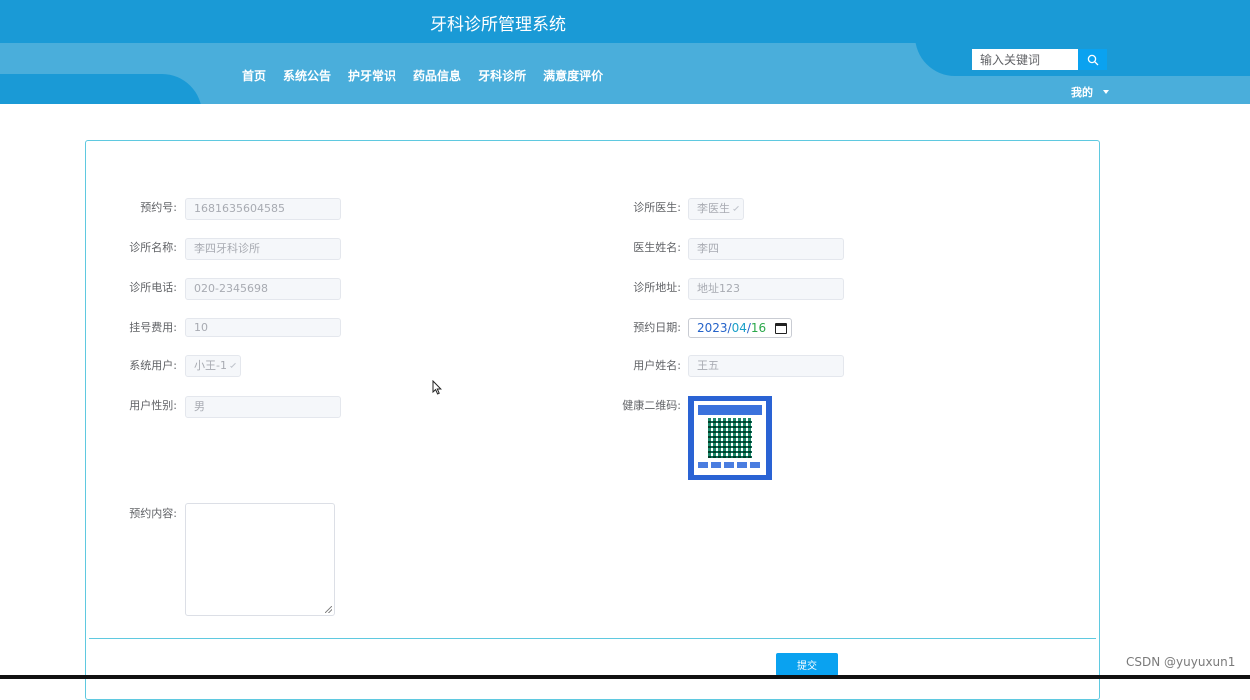 The image size is (1250, 700). I want to click on mouse-cursor-icon, so click(437, 387).